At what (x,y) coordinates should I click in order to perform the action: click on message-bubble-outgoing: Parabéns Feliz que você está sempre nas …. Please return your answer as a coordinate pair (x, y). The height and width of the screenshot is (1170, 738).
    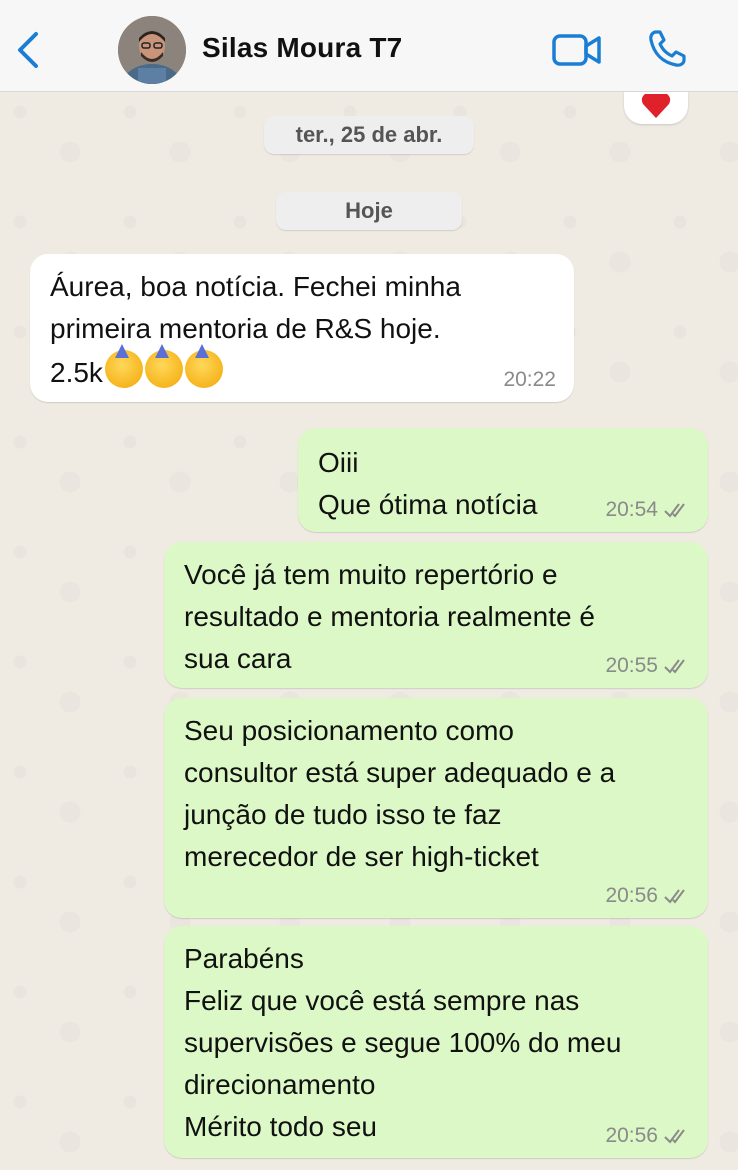
    Looking at the image, I should click on (436, 1042).